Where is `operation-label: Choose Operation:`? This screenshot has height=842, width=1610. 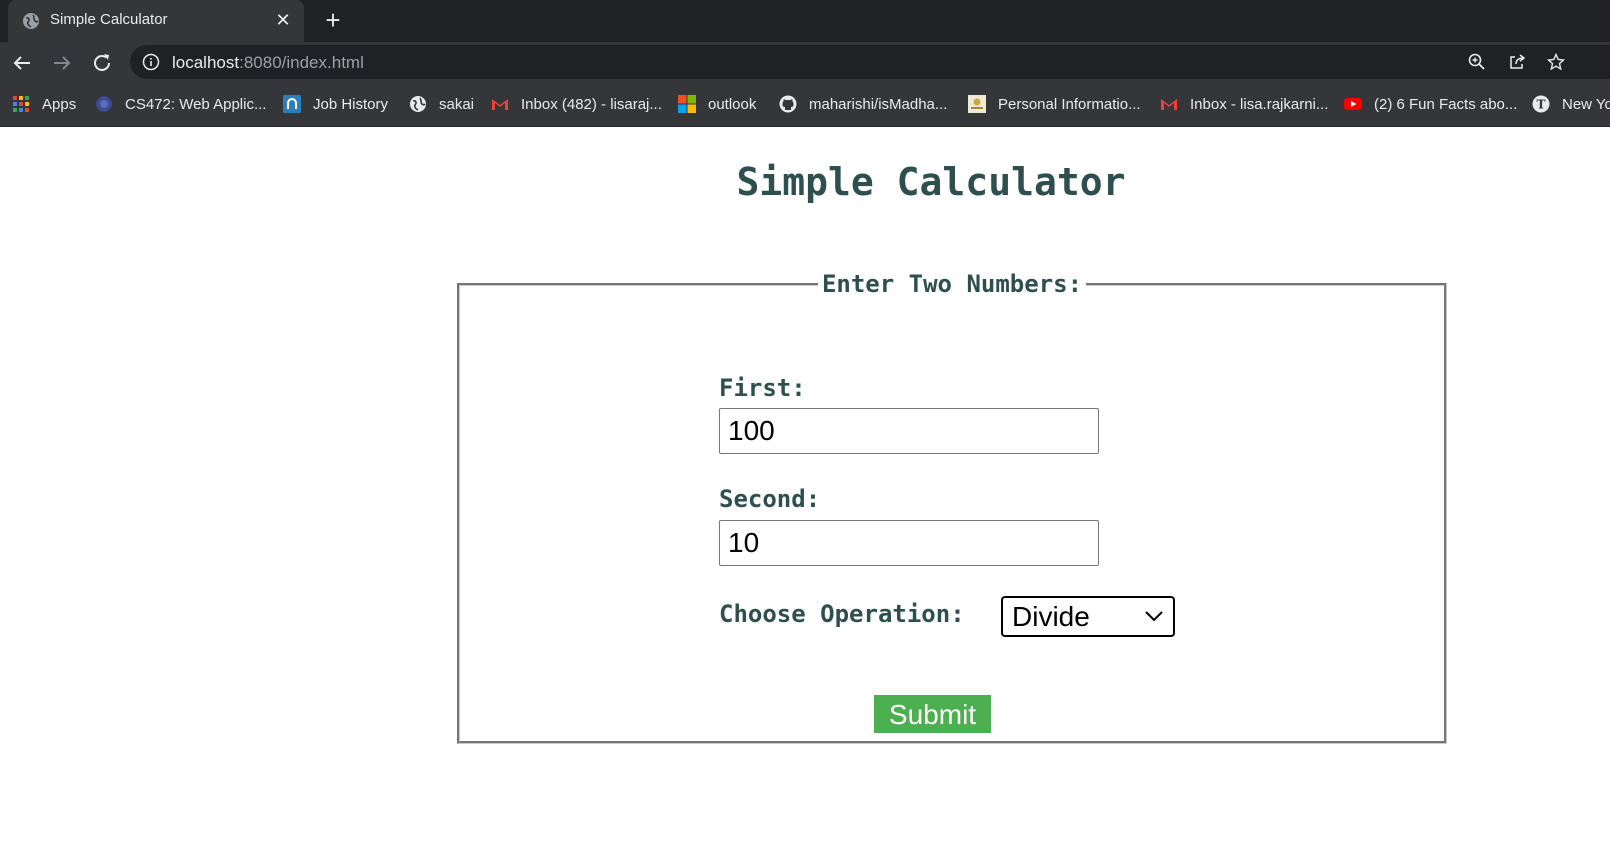
operation-label: Choose Operation: is located at coordinates (842, 614).